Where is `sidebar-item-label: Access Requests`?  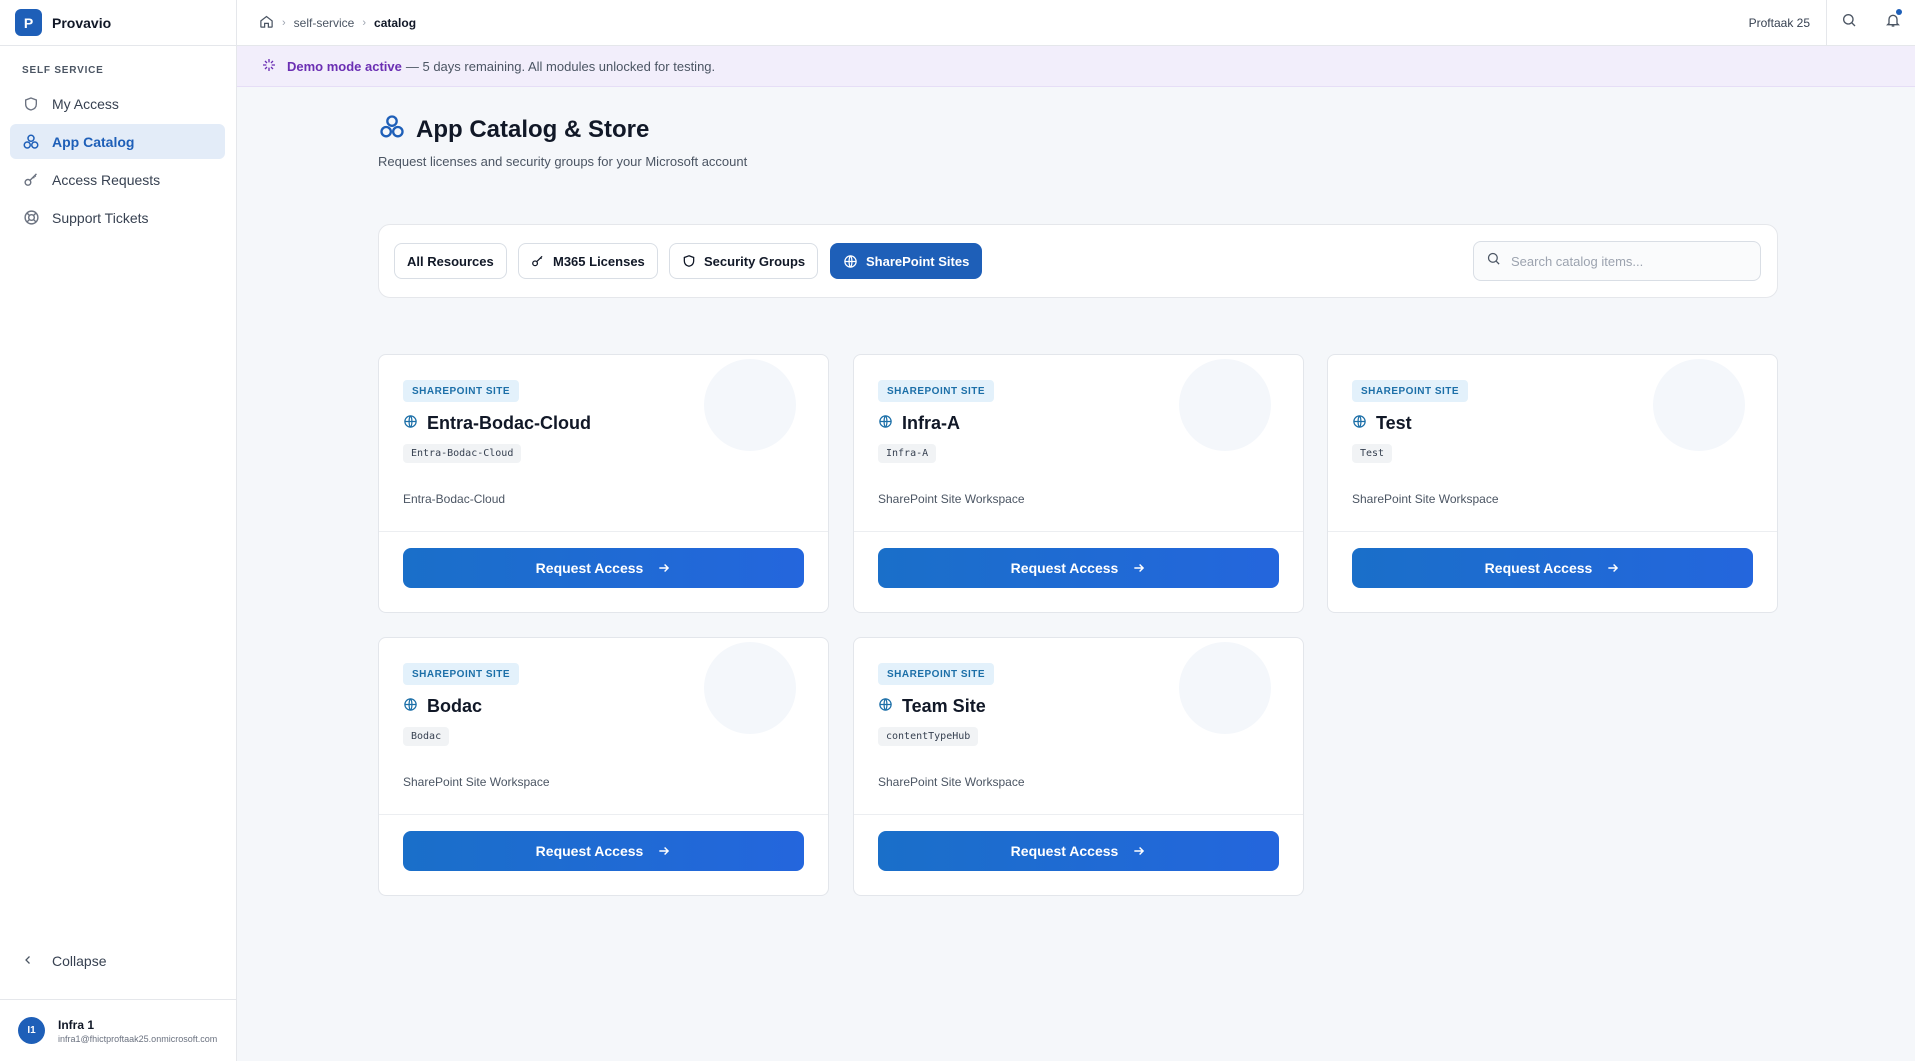 sidebar-item-label: Access Requests is located at coordinates (106, 179).